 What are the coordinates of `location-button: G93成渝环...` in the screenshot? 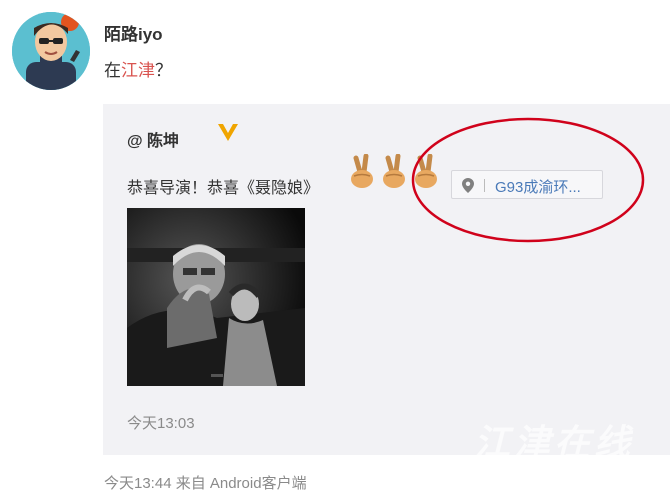 It's located at (527, 184).